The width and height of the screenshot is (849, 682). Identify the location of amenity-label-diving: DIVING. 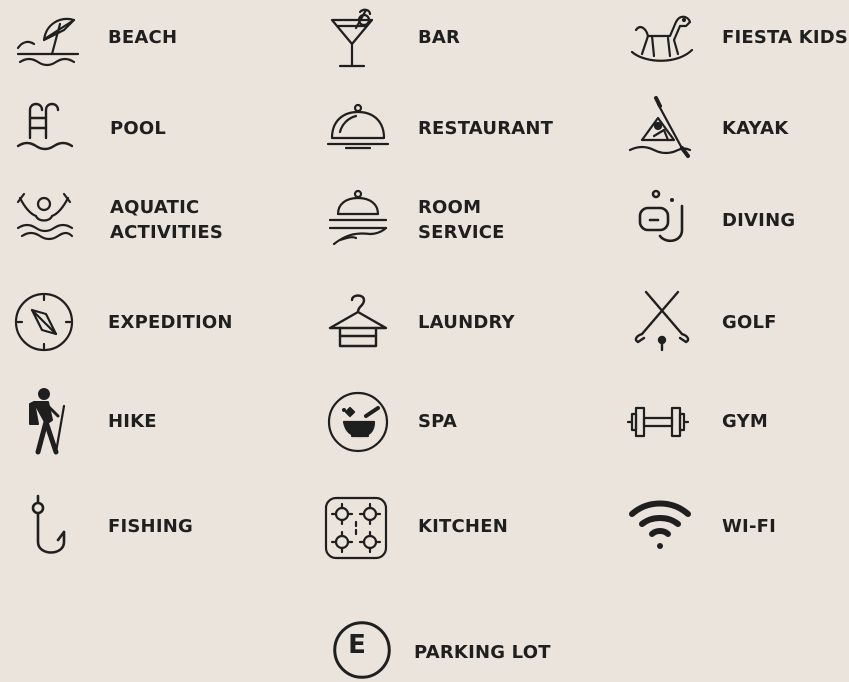
(759, 220).